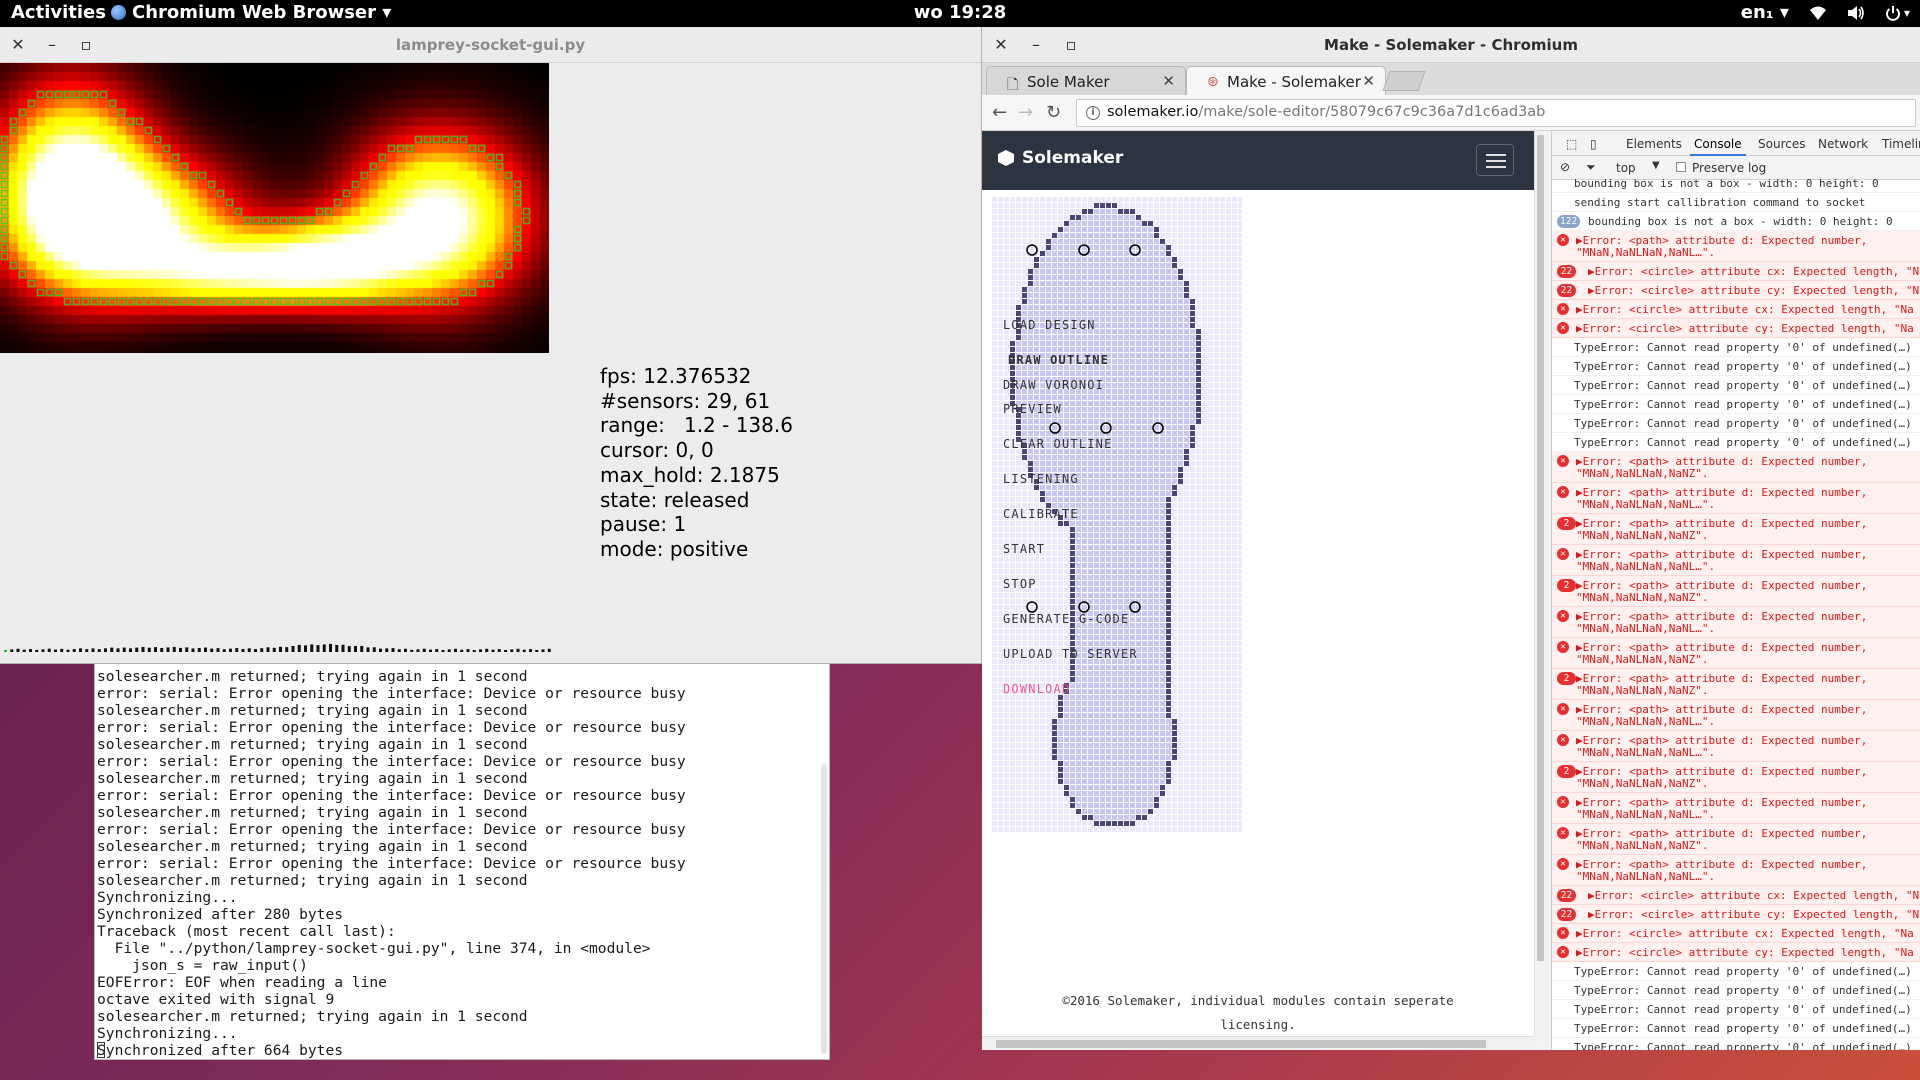  I want to click on menu-start: START, so click(1024, 549).